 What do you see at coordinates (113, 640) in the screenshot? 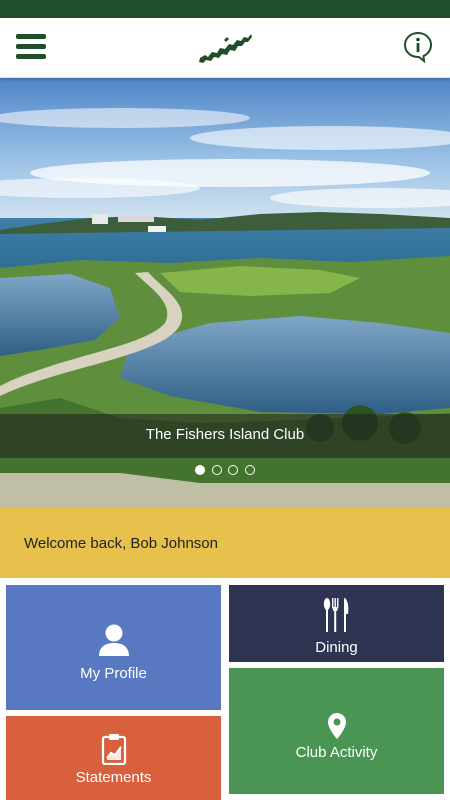
I see `user-icon` at bounding box center [113, 640].